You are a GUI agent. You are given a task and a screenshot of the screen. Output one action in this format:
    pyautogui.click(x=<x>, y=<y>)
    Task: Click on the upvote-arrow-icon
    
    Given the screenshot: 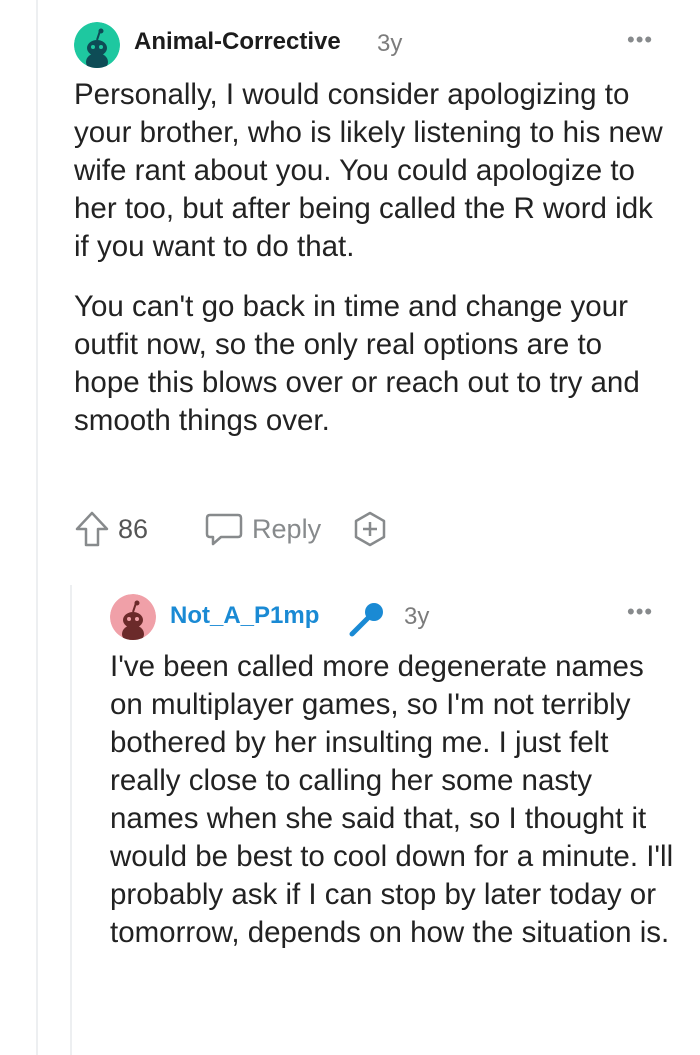 What is the action you would take?
    pyautogui.click(x=92, y=529)
    